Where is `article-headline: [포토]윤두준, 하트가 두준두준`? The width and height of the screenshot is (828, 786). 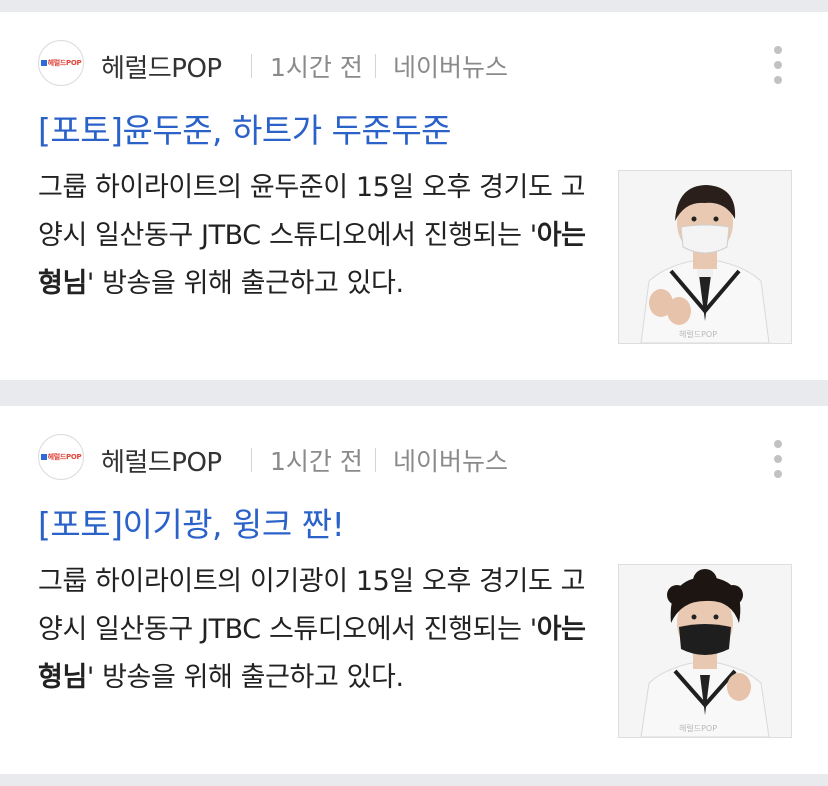
article-headline: [포토]윤두준, 하트가 두준두준 is located at coordinates (245, 128).